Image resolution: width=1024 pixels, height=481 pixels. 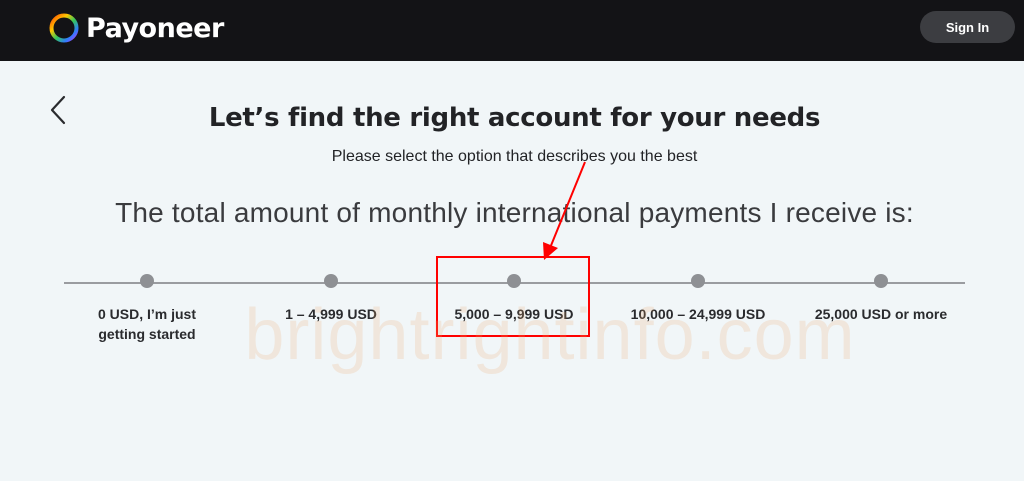 What do you see at coordinates (698, 314) in the screenshot?
I see `option-label: 10,000 – 24,999 USD` at bounding box center [698, 314].